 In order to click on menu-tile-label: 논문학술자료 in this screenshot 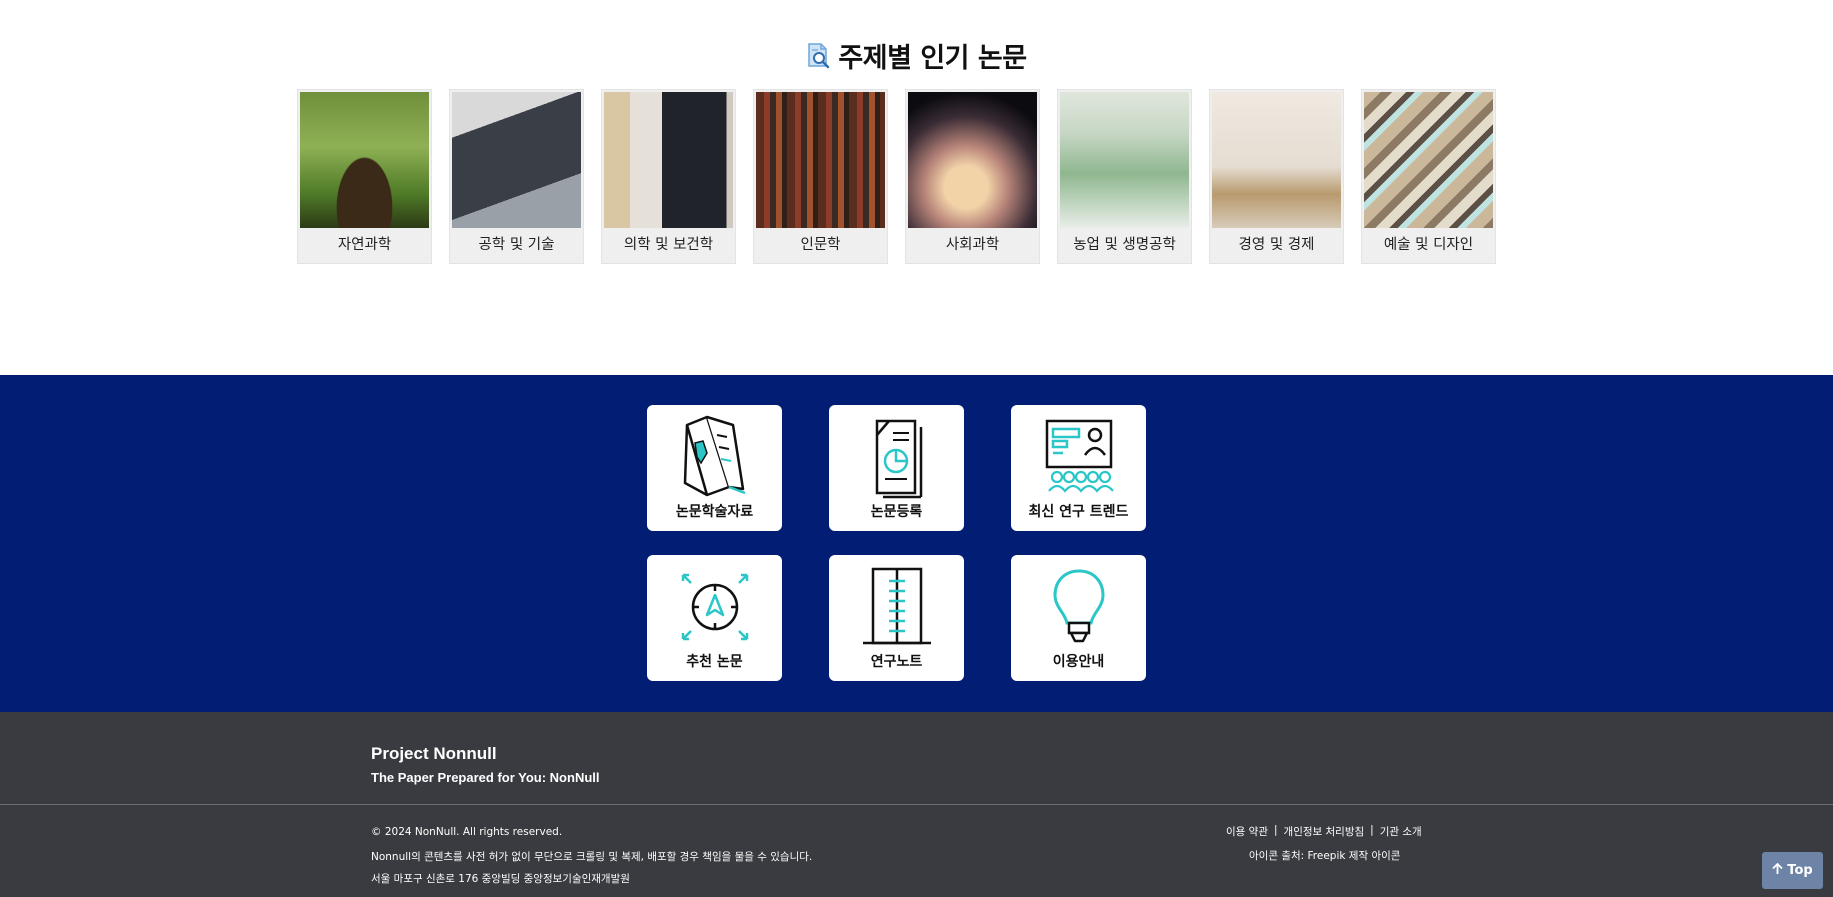, I will do `click(714, 512)`.